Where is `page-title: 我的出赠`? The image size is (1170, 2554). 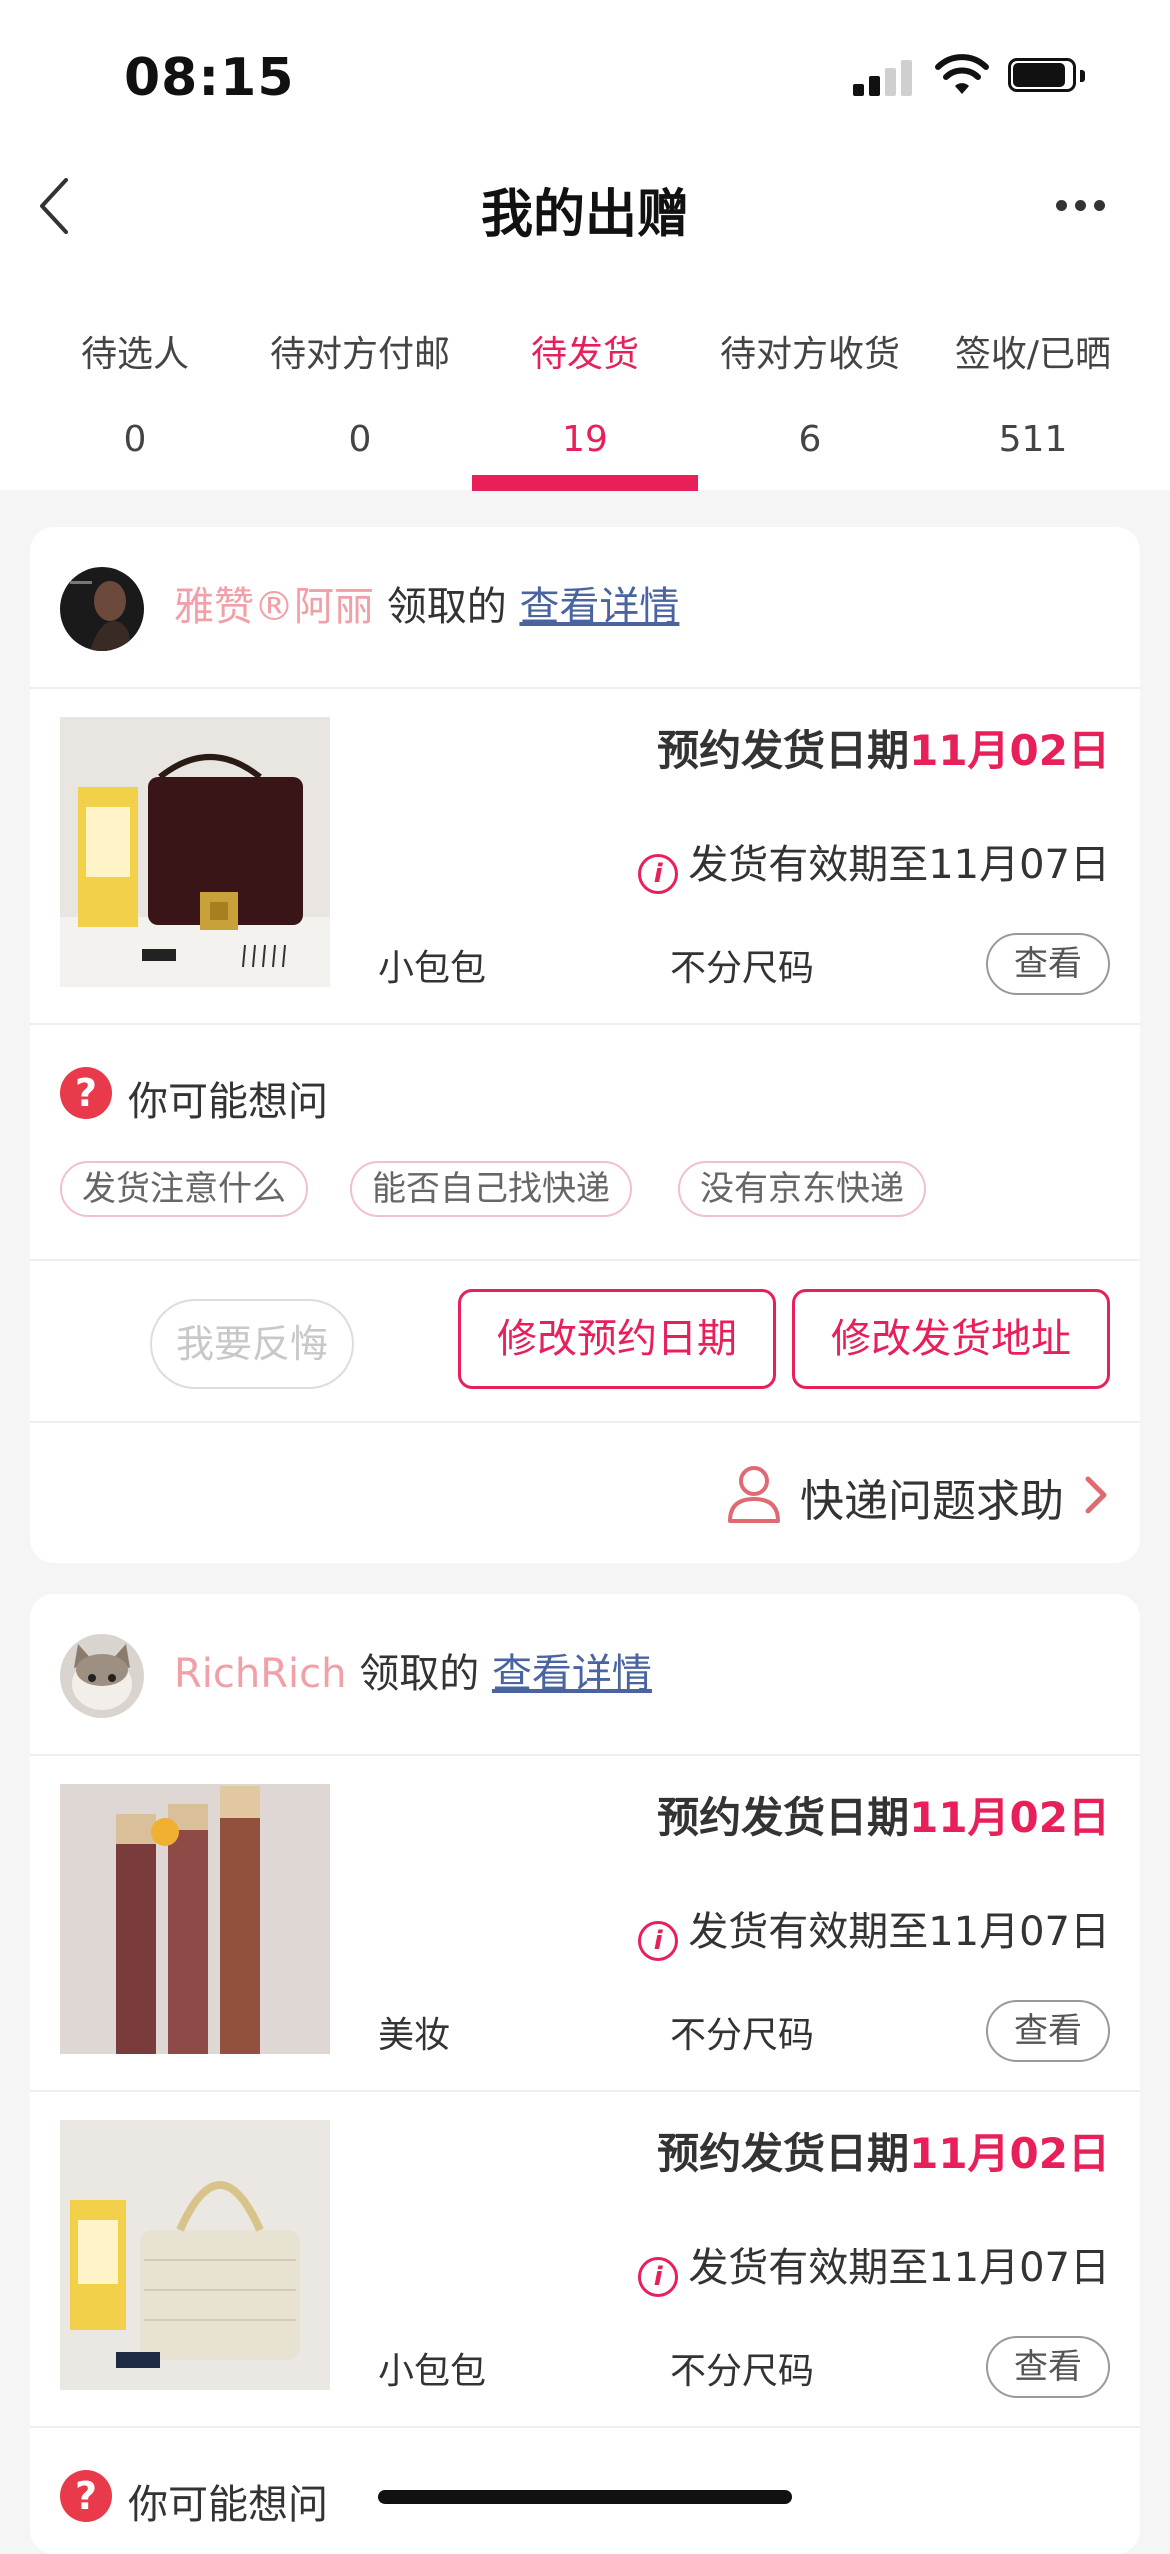
page-title: 我的出赠 is located at coordinates (584, 215).